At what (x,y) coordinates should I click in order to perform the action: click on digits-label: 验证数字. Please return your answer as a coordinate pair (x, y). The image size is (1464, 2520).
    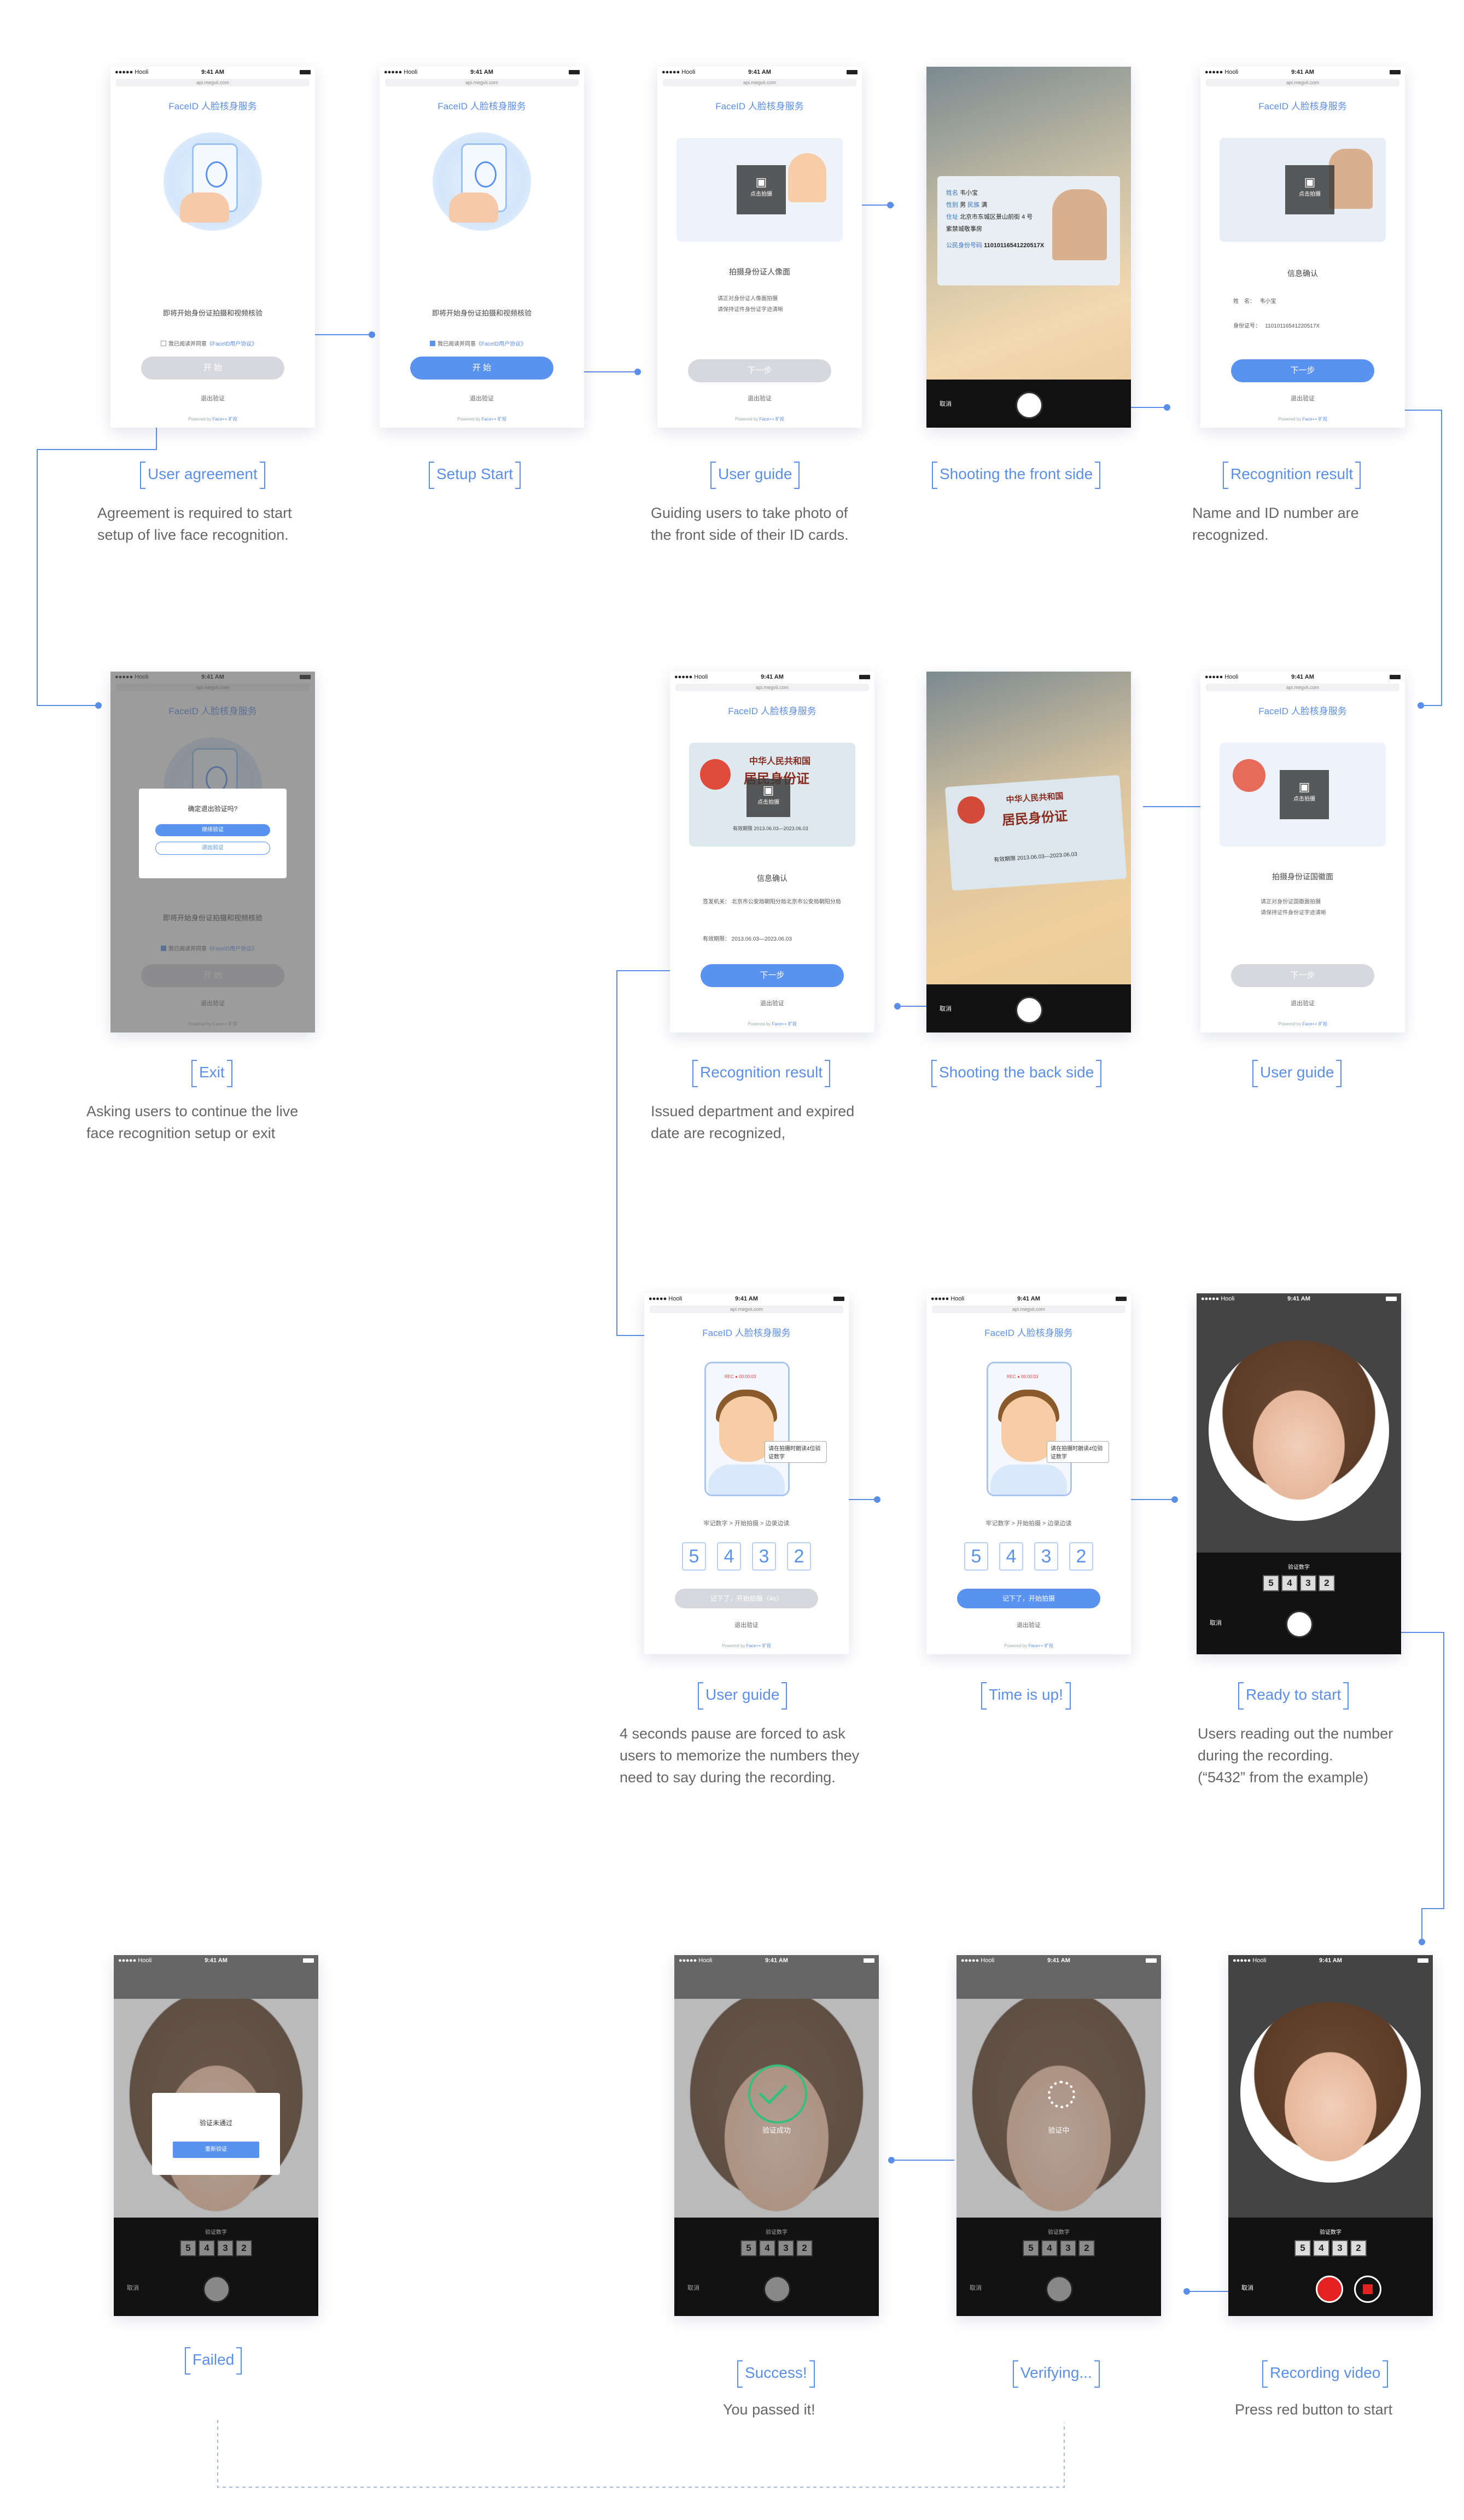
    Looking at the image, I should click on (1331, 2233).